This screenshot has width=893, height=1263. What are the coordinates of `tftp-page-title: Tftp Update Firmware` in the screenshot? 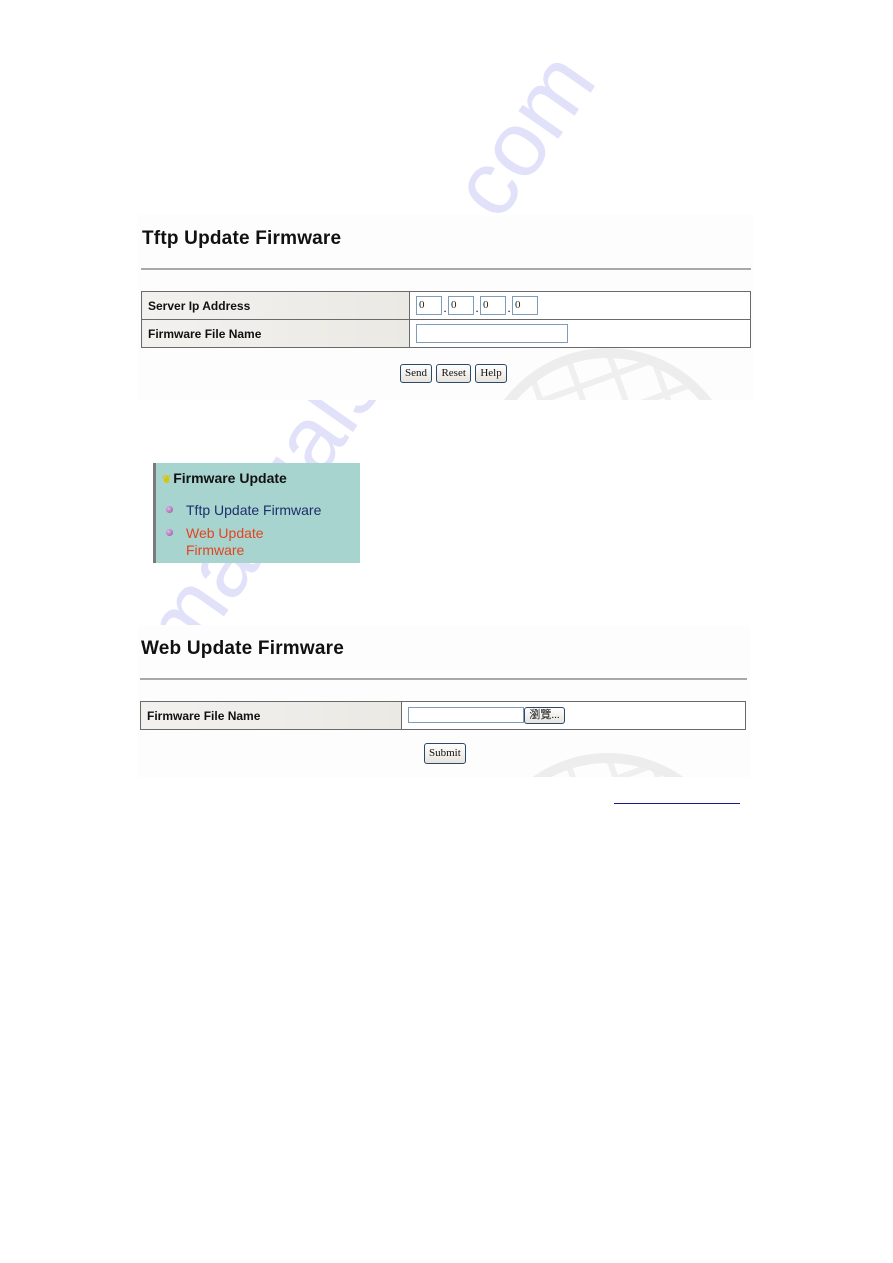 It's located at (242, 238).